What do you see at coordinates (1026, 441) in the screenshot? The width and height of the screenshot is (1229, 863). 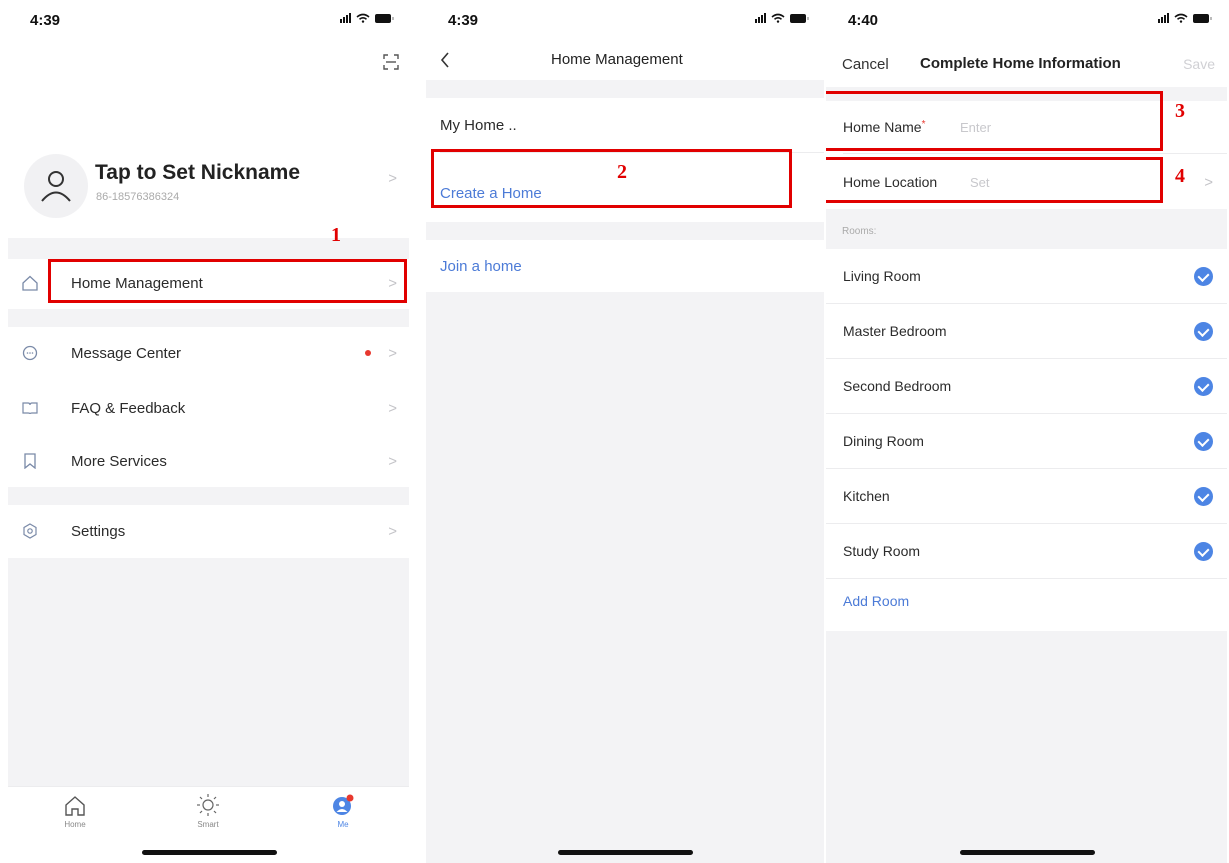 I see `room-item: Dining Room` at bounding box center [1026, 441].